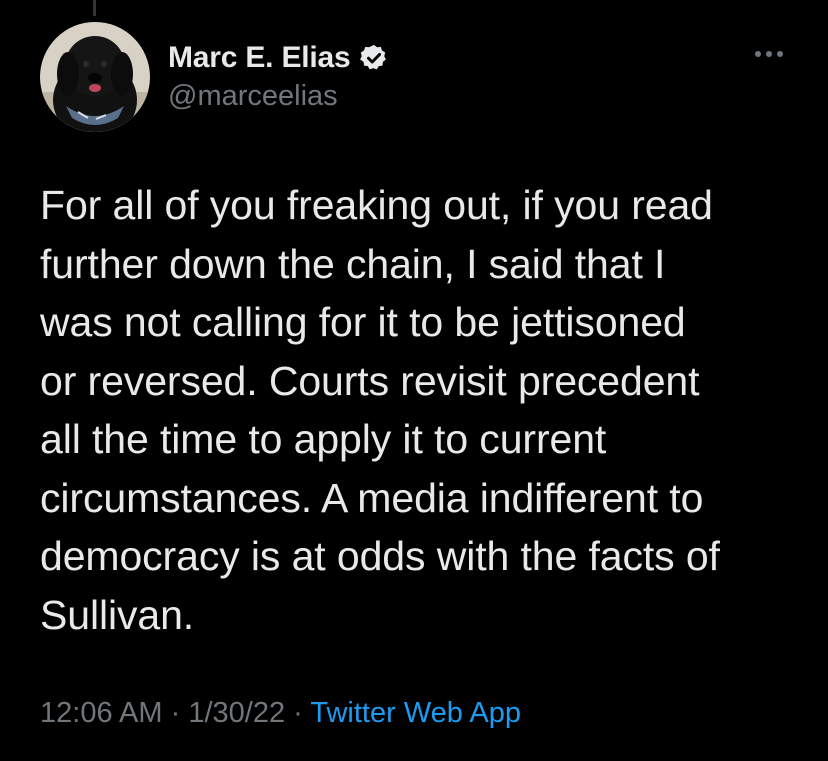 This screenshot has width=828, height=761. I want to click on dog-avatar-icon, so click(95, 77).